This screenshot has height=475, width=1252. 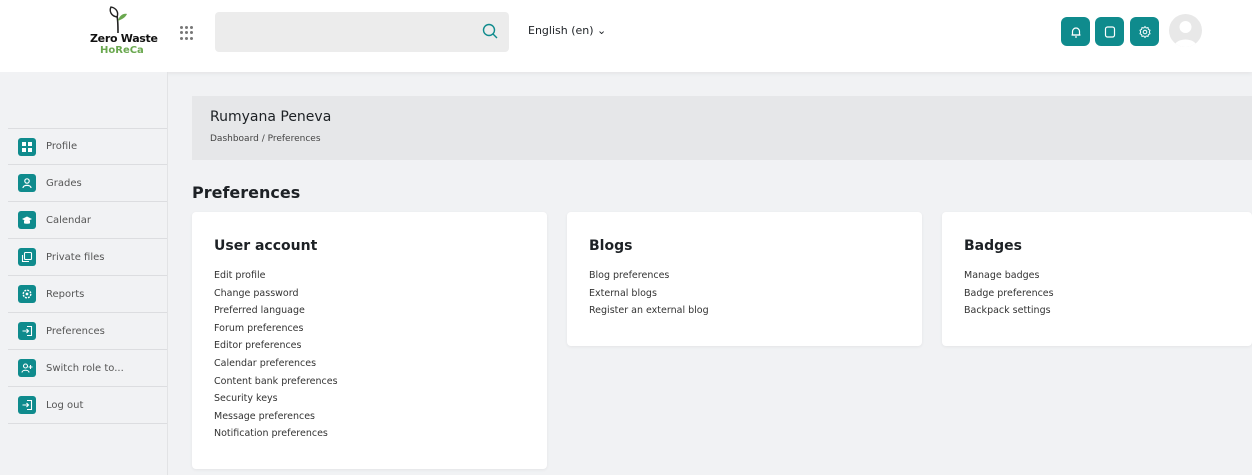 I want to click on notifications-button, so click(x=1075, y=31).